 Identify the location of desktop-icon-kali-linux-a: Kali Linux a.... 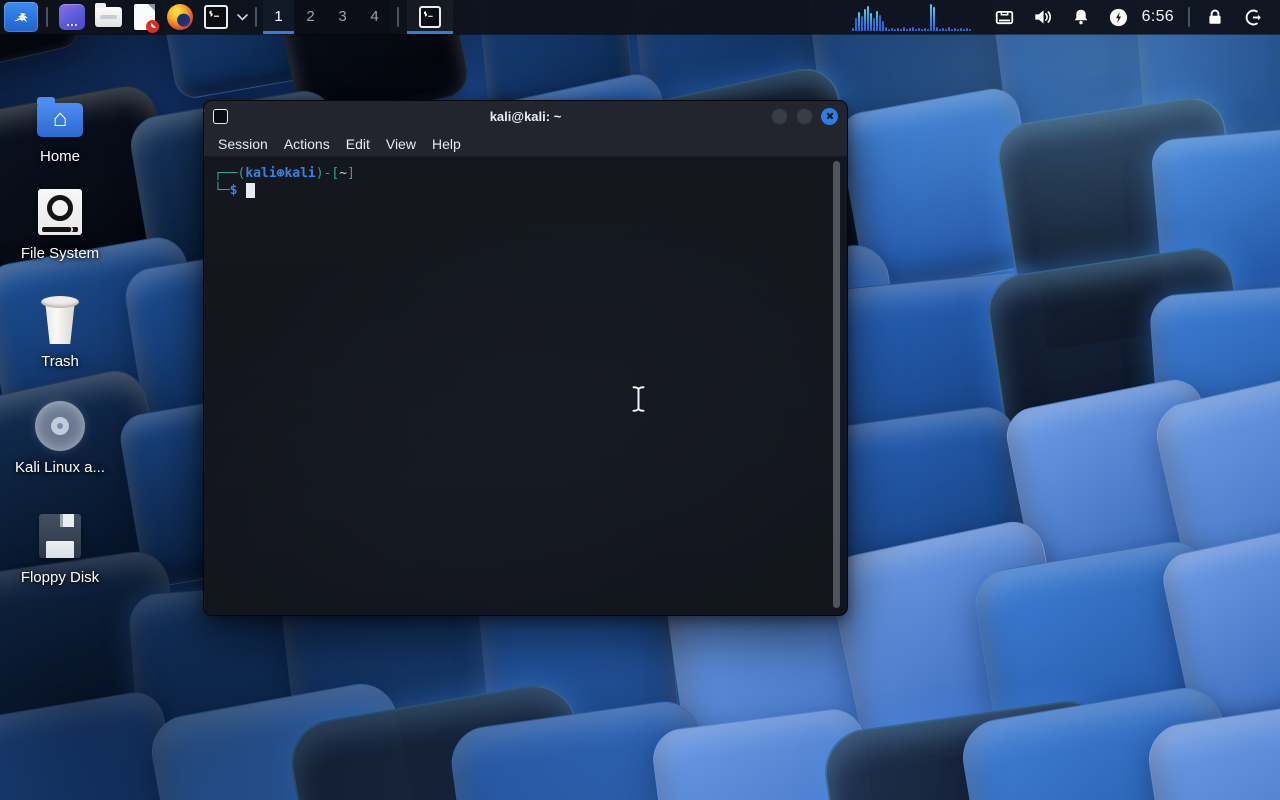
(60, 438).